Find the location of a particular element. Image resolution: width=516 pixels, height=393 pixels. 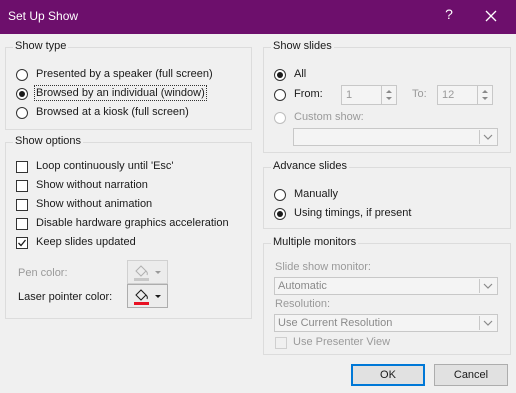

option-label: Browsed at a kiosk (full screen) is located at coordinates (112, 112).